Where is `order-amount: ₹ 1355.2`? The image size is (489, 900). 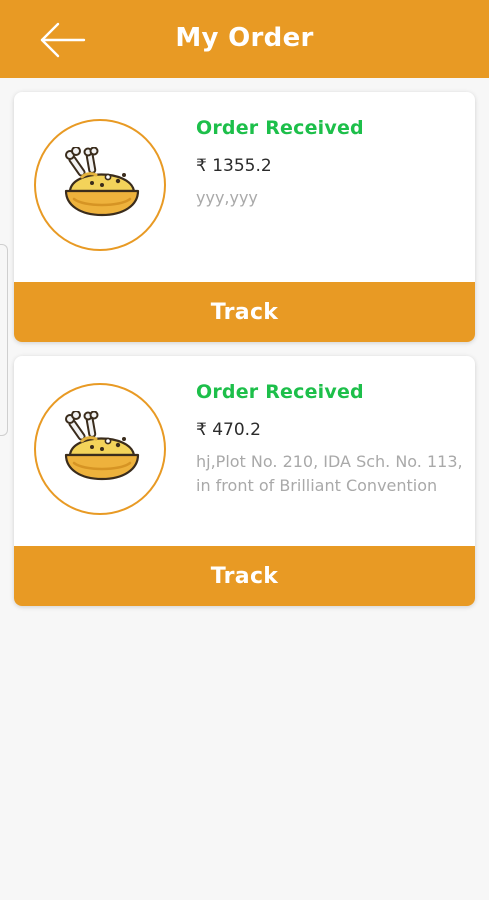 order-amount: ₹ 1355.2 is located at coordinates (234, 166).